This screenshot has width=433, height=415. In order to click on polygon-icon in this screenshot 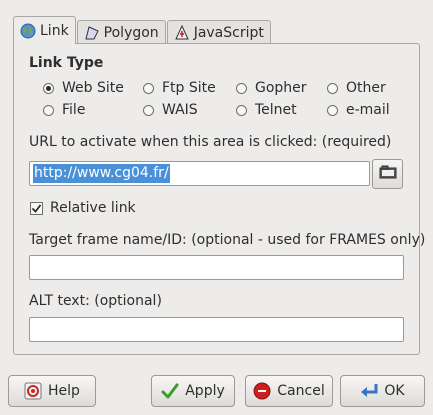, I will do `click(92, 33)`.